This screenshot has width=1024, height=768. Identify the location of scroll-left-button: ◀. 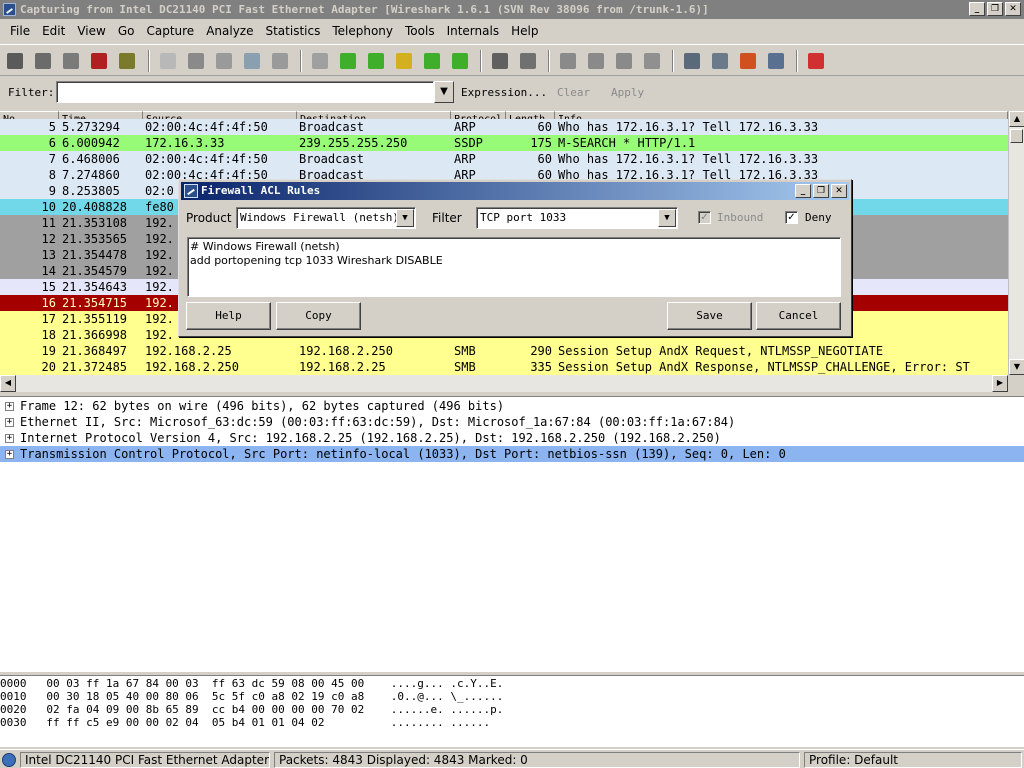
(8, 383).